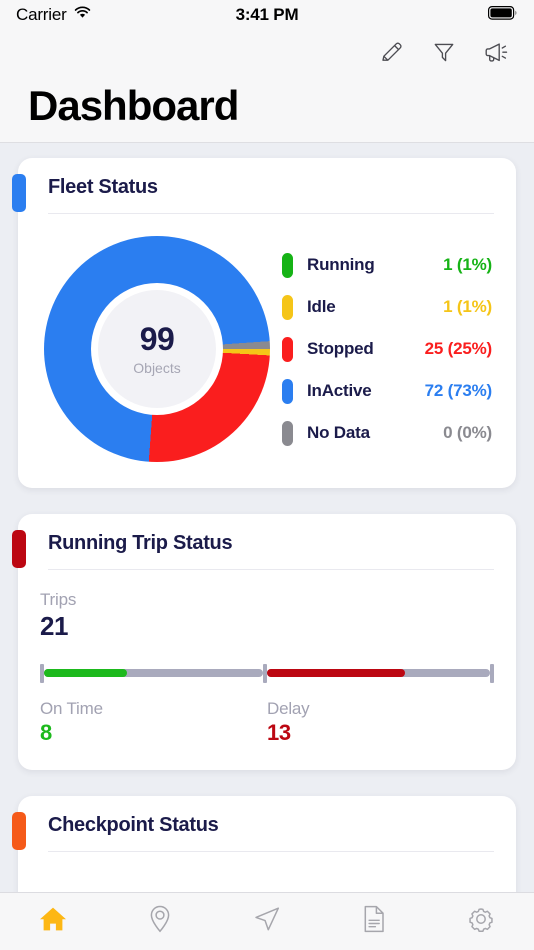  I want to click on legend-row: No Data 0 (0%), so click(387, 433).